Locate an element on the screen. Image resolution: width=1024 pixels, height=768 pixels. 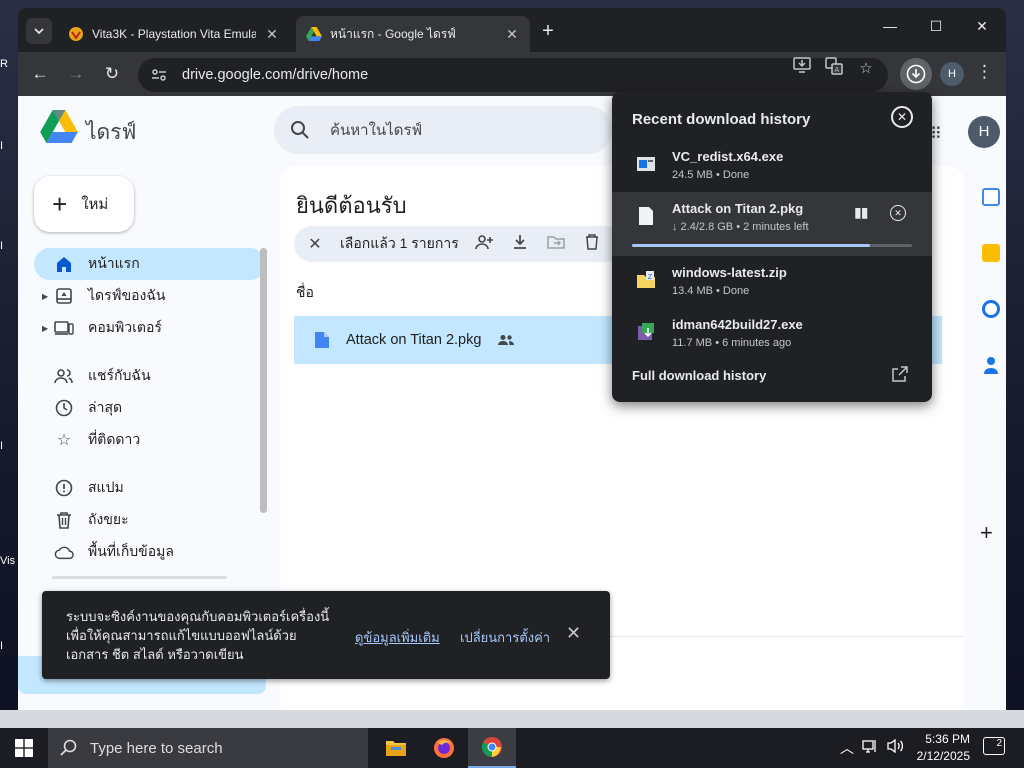
sidebar-item-label: ถังขยะ is located at coordinates (108, 519).